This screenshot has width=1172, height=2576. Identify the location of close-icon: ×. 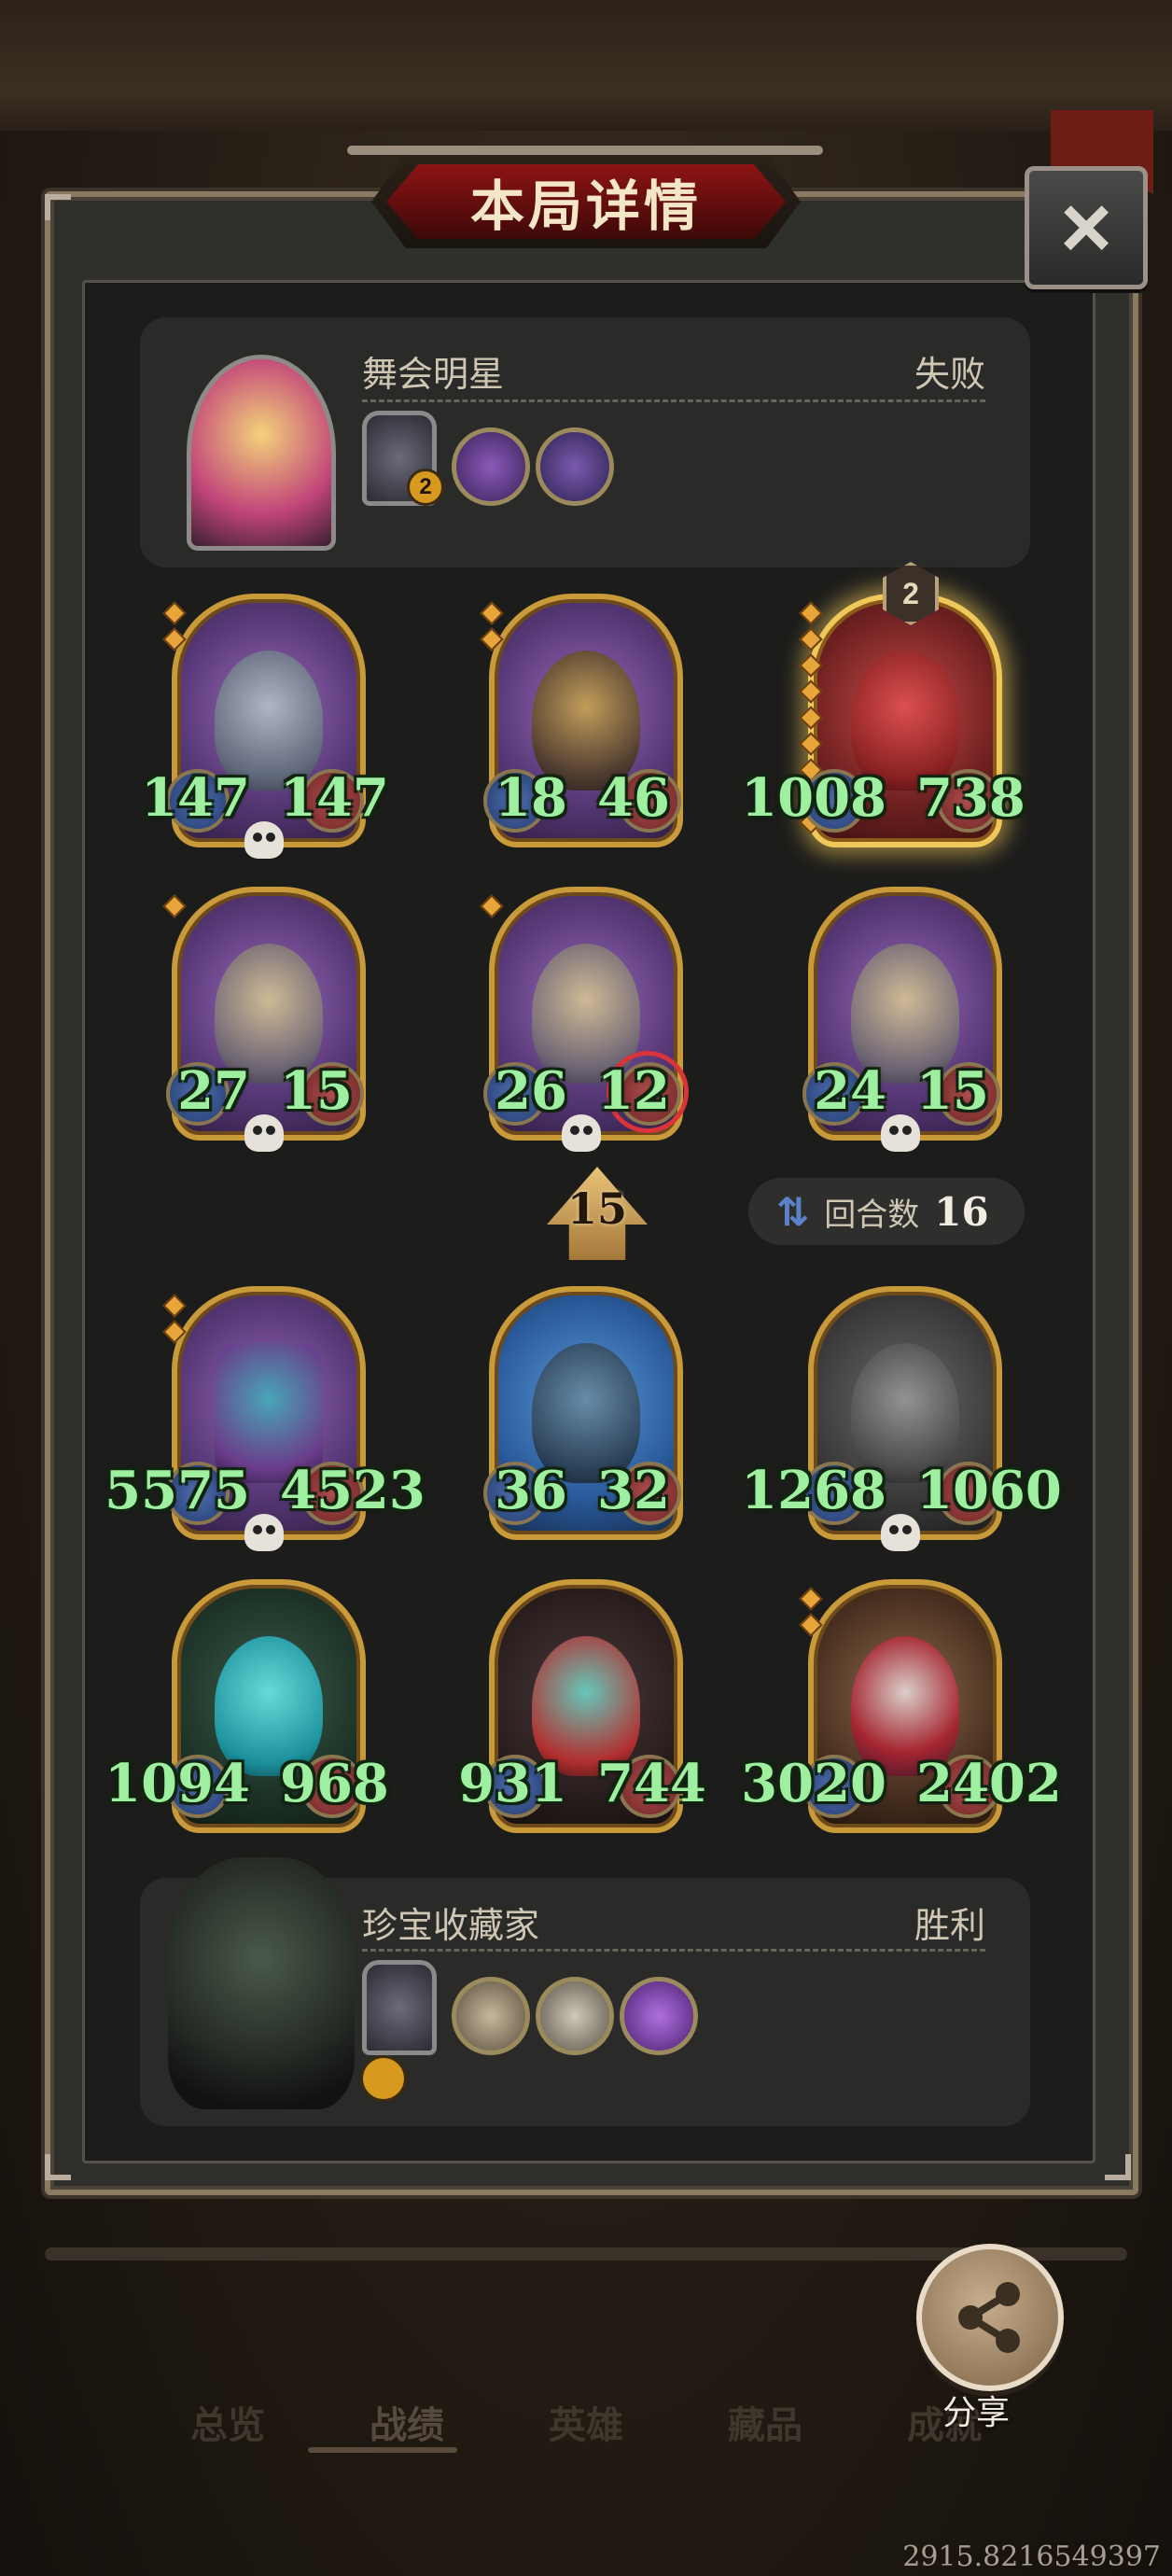
(1086, 227).